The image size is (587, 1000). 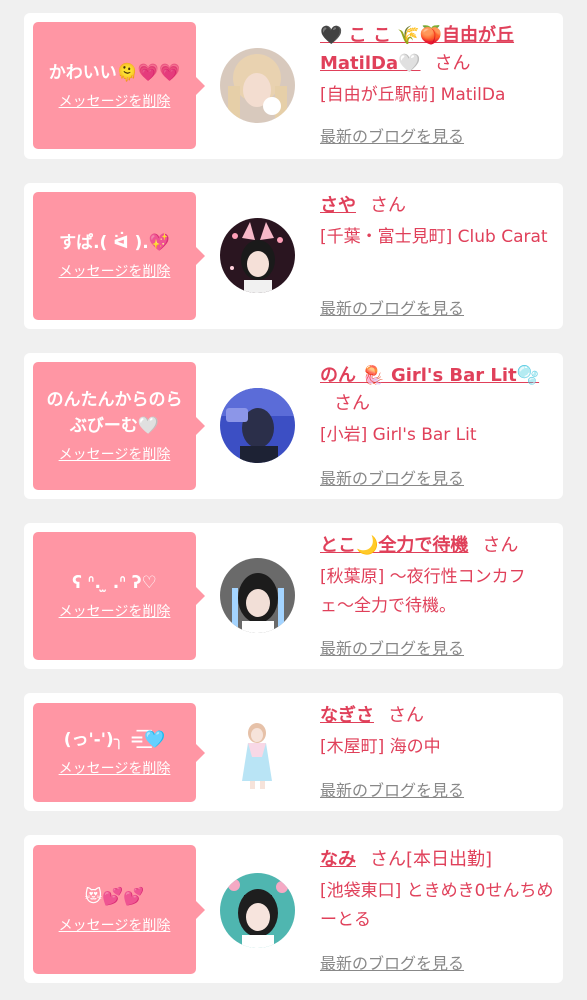 What do you see at coordinates (119, 909) in the screenshot?
I see `message-bubble: 😻💕💕 メッセージを削除` at bounding box center [119, 909].